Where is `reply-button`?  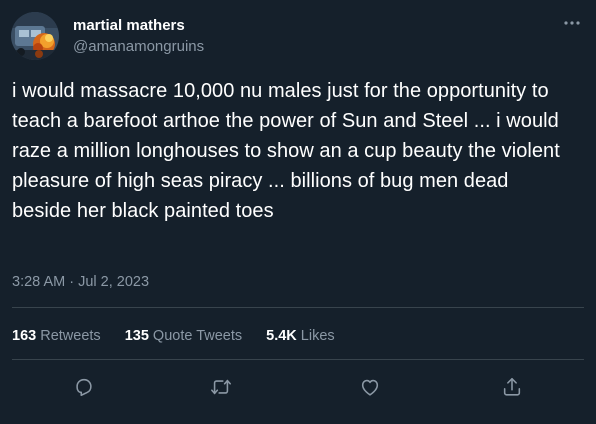 reply-button is located at coordinates (84, 387).